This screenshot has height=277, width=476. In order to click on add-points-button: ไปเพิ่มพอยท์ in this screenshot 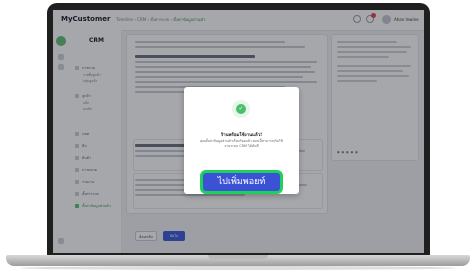, I will do `click(241, 182)`.